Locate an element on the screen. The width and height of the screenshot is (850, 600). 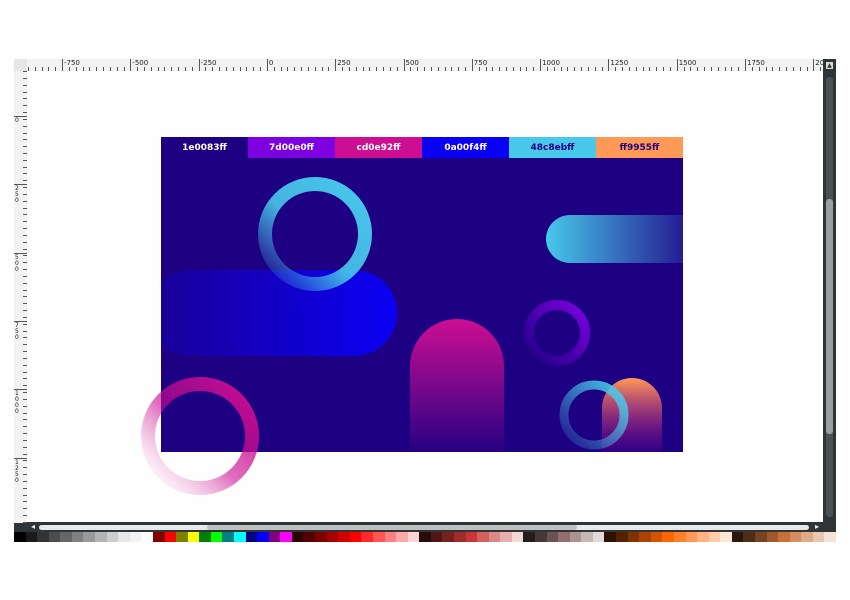
scroll-right-icon: ▸ is located at coordinates (817, 527).